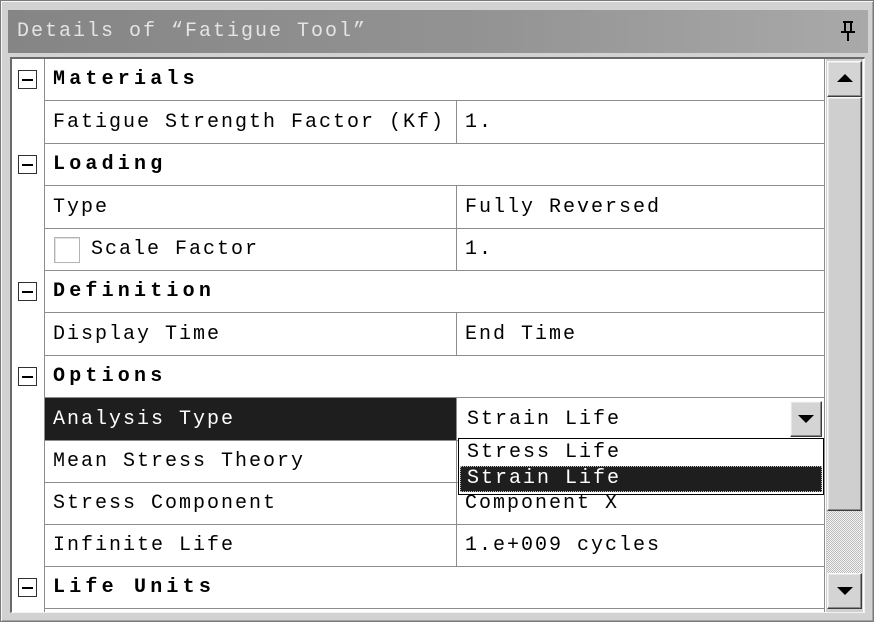  I want to click on analysis-type-select: Strain Life, so click(640, 419).